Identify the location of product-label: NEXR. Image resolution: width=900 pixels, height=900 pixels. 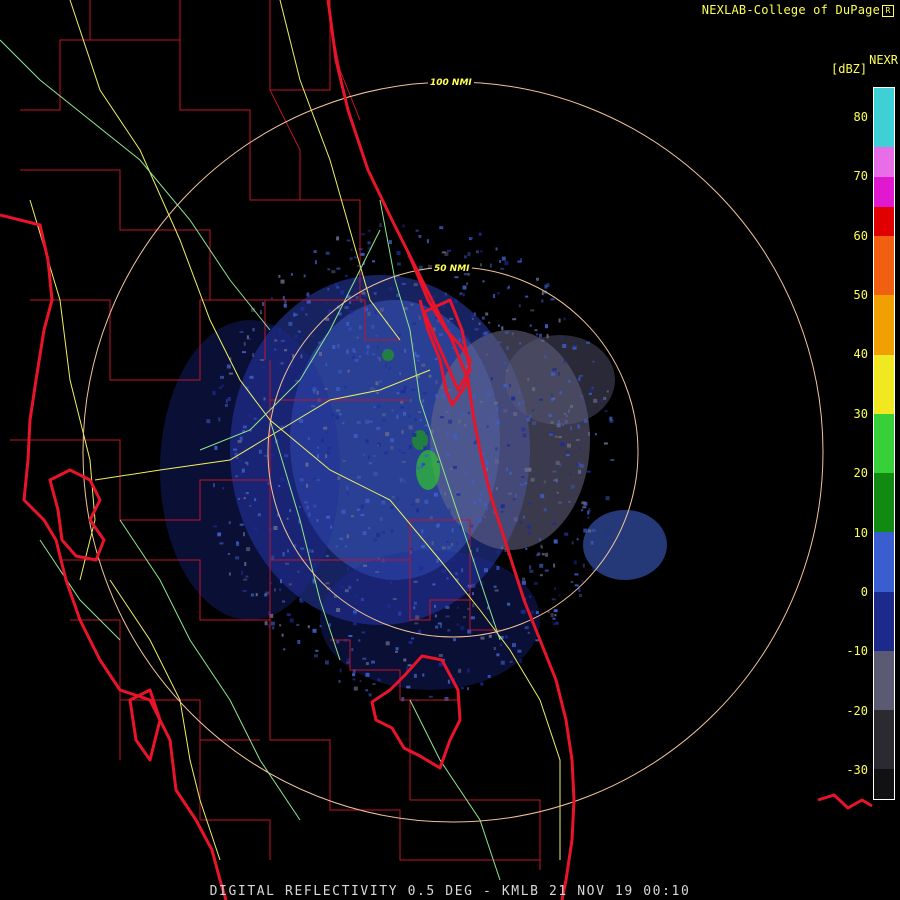
(883, 60).